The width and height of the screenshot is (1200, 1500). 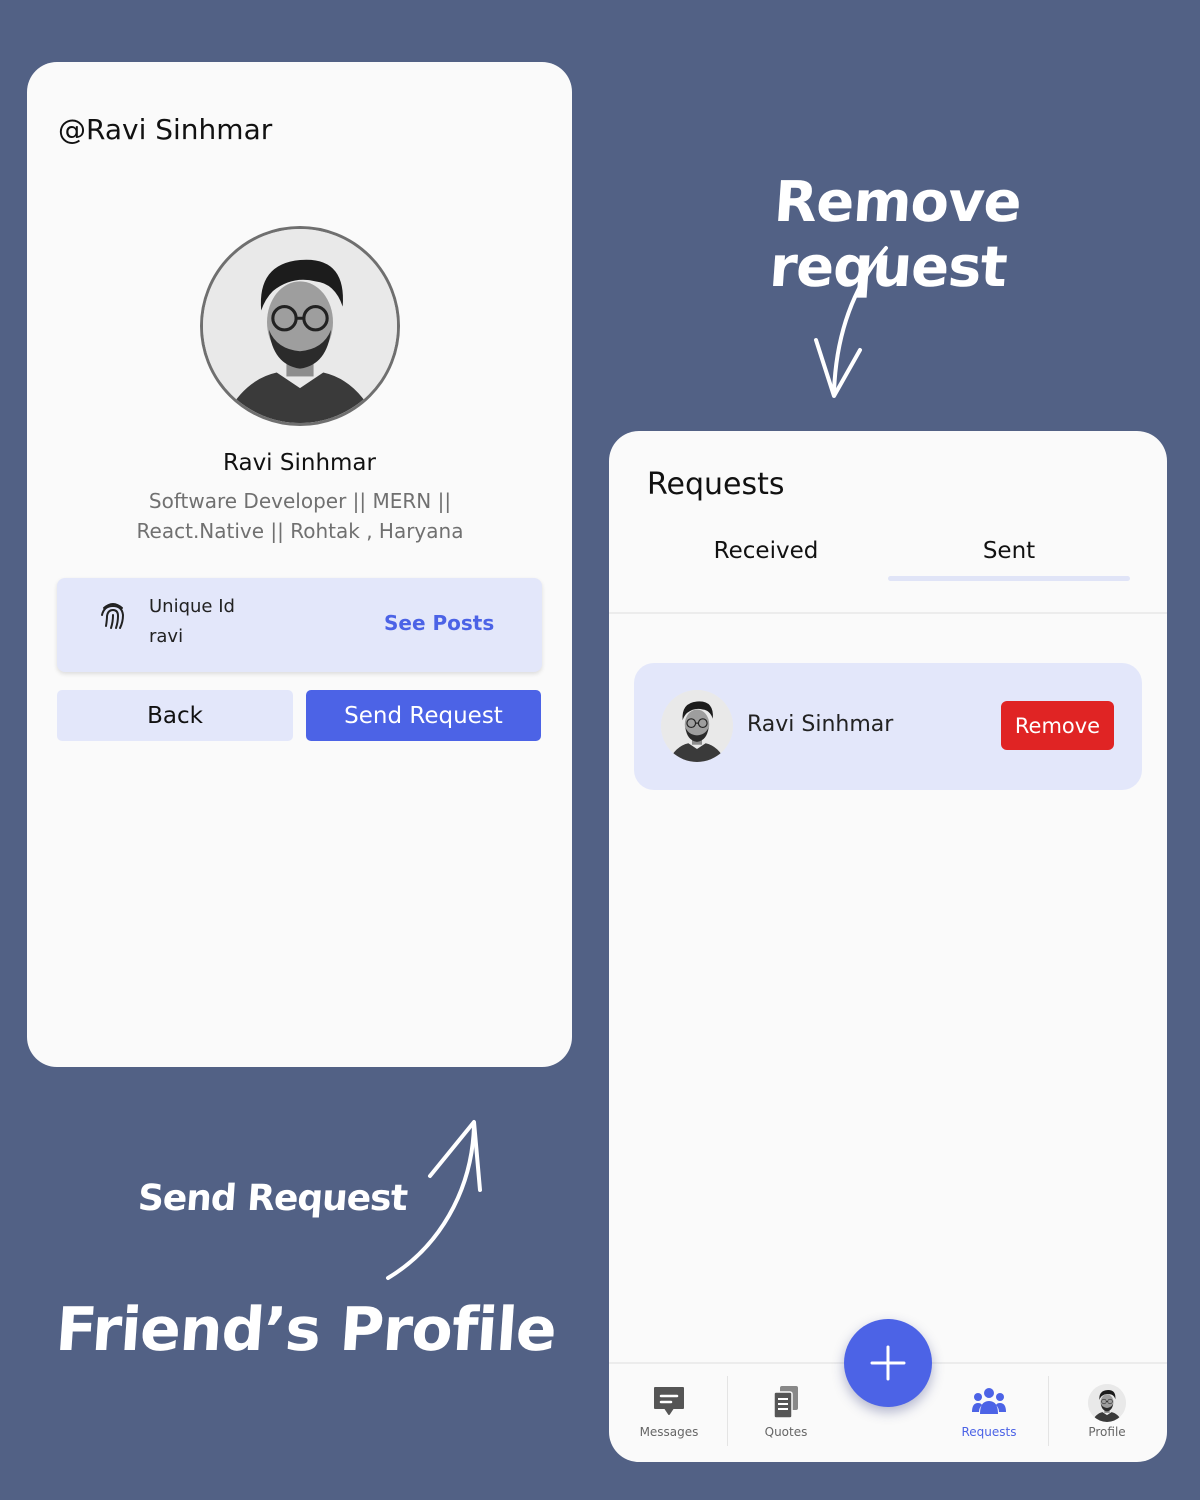 What do you see at coordinates (785, 1402) in the screenshot?
I see `quotes-icon` at bounding box center [785, 1402].